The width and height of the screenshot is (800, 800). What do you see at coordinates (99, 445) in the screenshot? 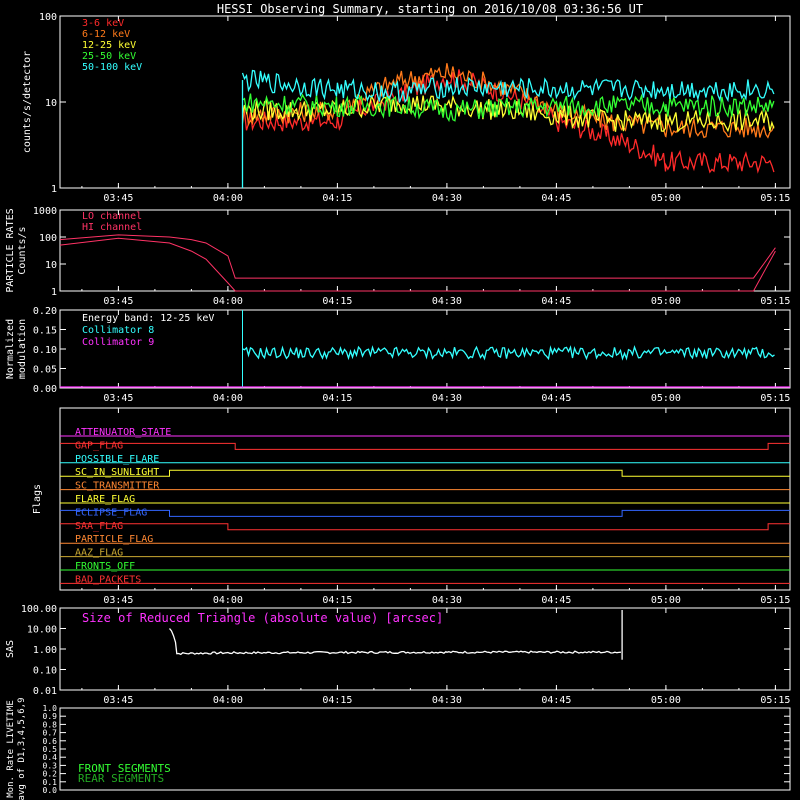
I see `flag-label: GAP_FLAG` at bounding box center [99, 445].